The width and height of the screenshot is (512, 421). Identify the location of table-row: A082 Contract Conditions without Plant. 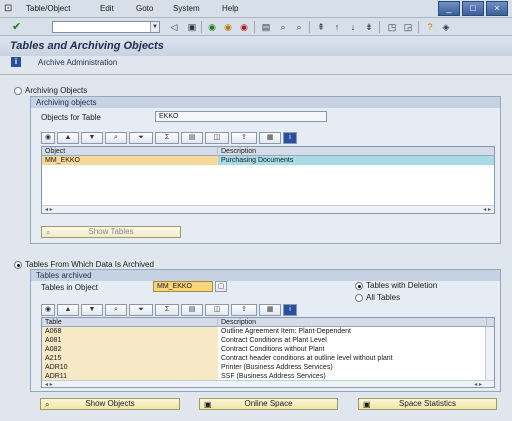
(268, 349).